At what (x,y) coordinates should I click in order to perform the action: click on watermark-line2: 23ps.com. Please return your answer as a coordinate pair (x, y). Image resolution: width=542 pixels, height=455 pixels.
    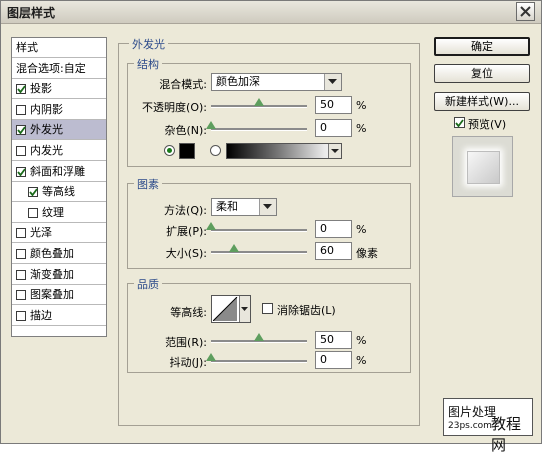
    Looking at the image, I should click on (470, 426).